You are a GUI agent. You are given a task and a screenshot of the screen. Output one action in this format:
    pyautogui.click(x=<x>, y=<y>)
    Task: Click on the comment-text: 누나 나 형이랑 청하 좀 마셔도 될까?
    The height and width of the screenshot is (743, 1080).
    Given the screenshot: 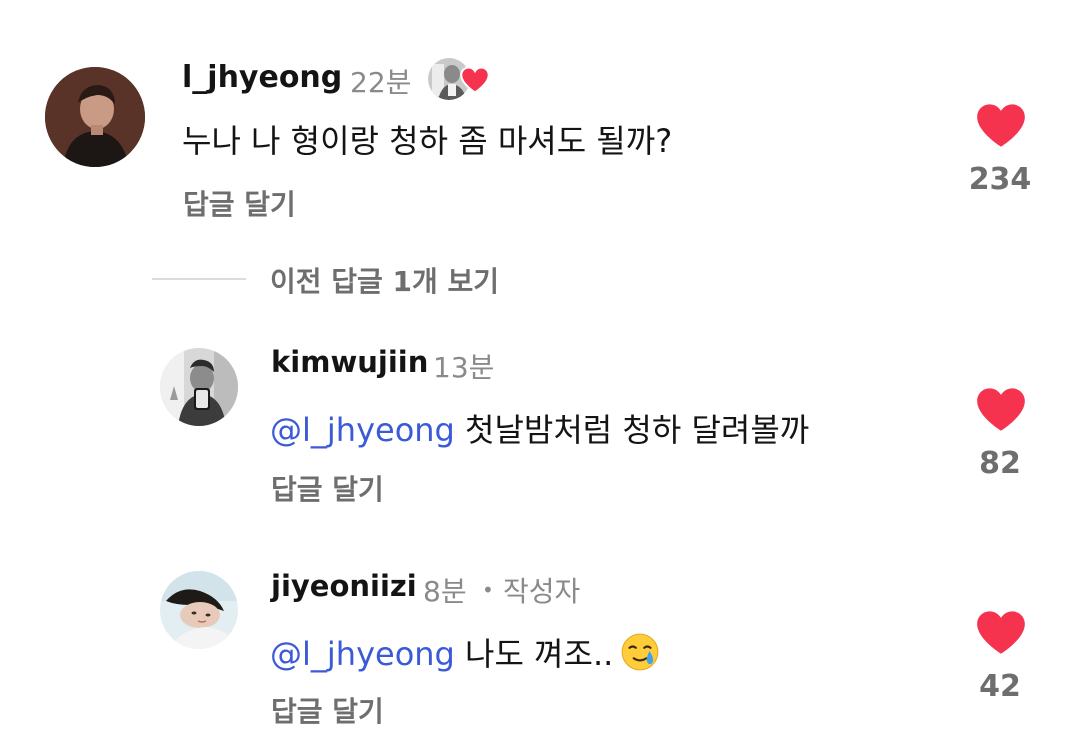 What is the action you would take?
    pyautogui.click(x=427, y=141)
    